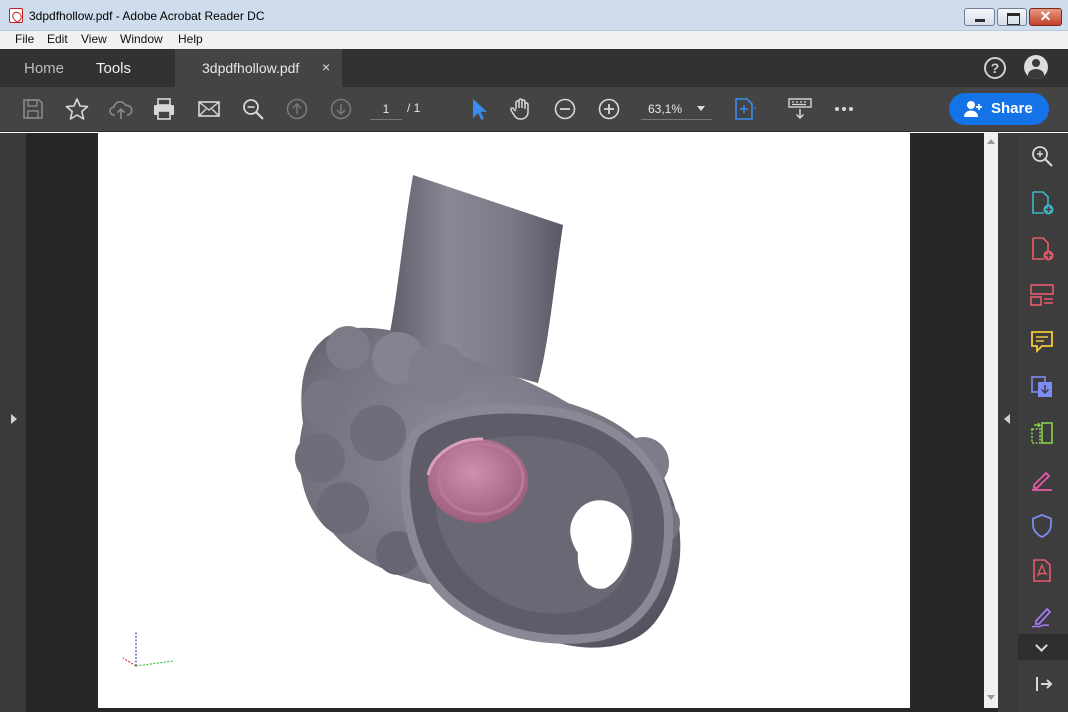 The height and width of the screenshot is (712, 1068). What do you see at coordinates (1042, 480) in the screenshot?
I see `fill-sign-icon` at bounding box center [1042, 480].